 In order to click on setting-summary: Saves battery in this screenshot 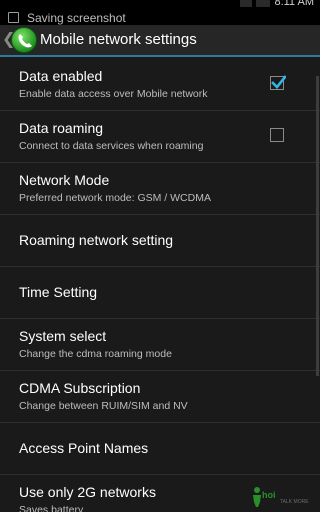, I will do `click(51, 508)`.